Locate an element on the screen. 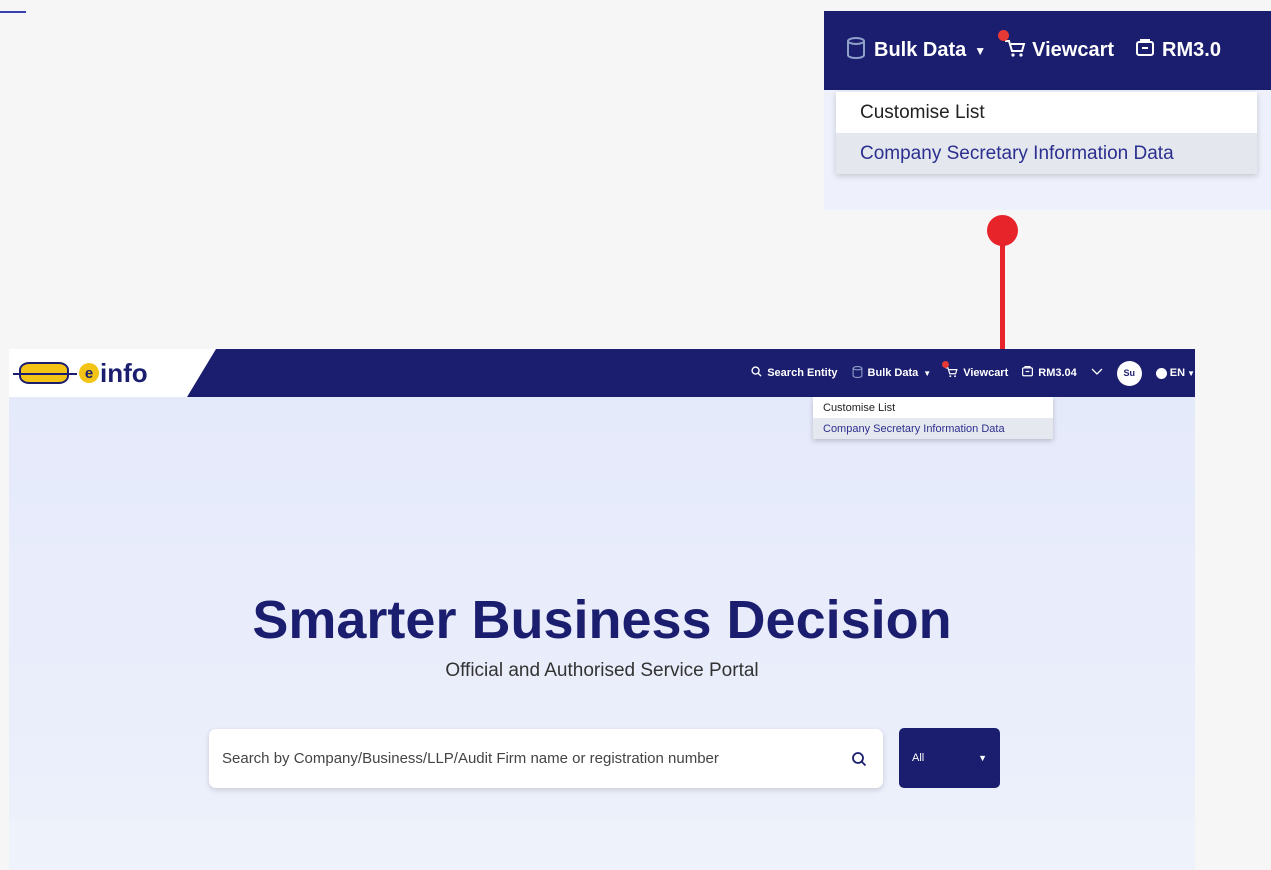 The height and width of the screenshot is (870, 1271). nav-viewcart-label: Viewcart is located at coordinates (986, 373).